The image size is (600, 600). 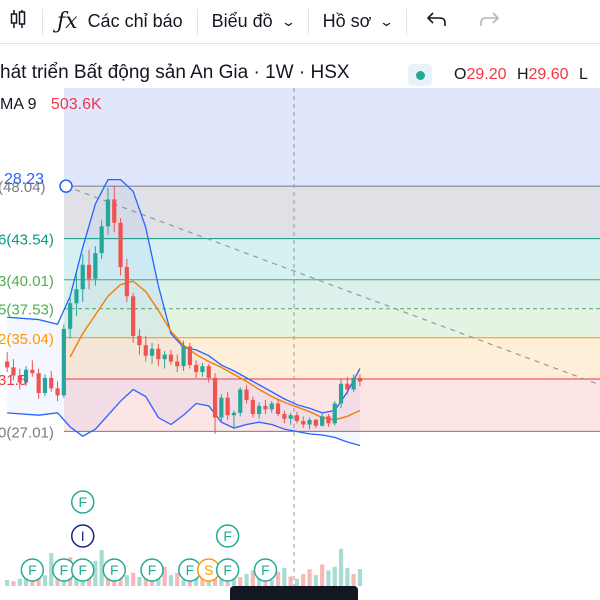 What do you see at coordinates (27, 310) in the screenshot?
I see `fib-level-label: 5(37.53)` at bounding box center [27, 310].